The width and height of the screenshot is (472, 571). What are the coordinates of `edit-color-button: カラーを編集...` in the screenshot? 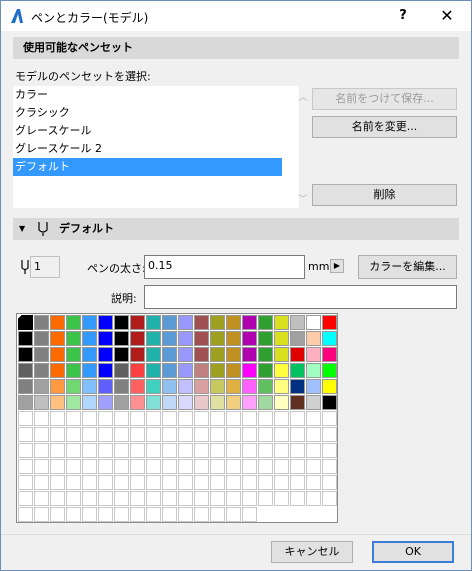 It's located at (407, 267).